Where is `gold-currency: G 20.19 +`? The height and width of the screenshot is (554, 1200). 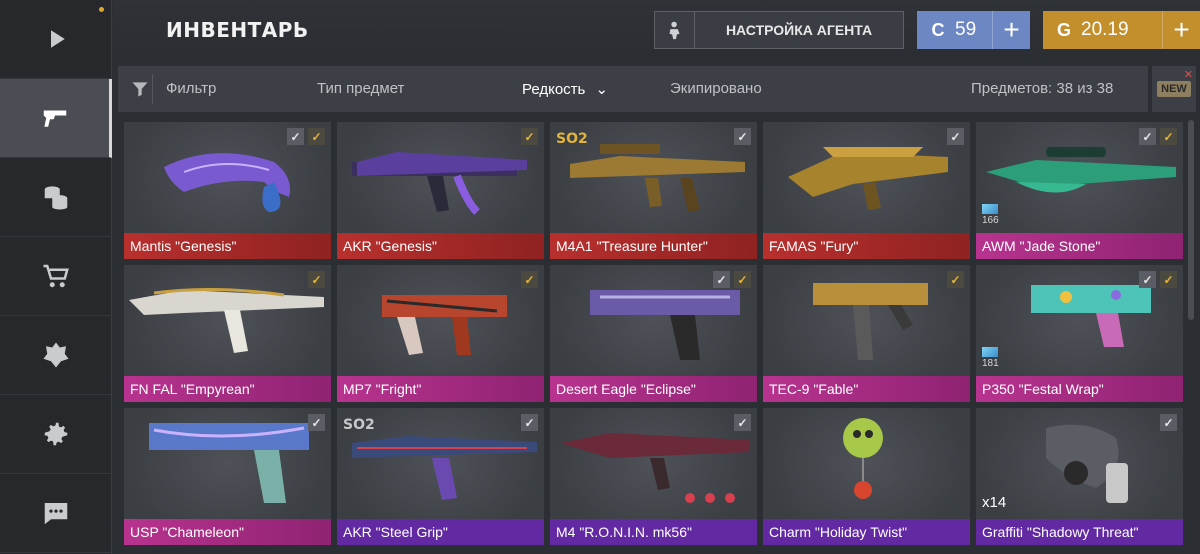
gold-currency: G 20.19 + is located at coordinates (1121, 30).